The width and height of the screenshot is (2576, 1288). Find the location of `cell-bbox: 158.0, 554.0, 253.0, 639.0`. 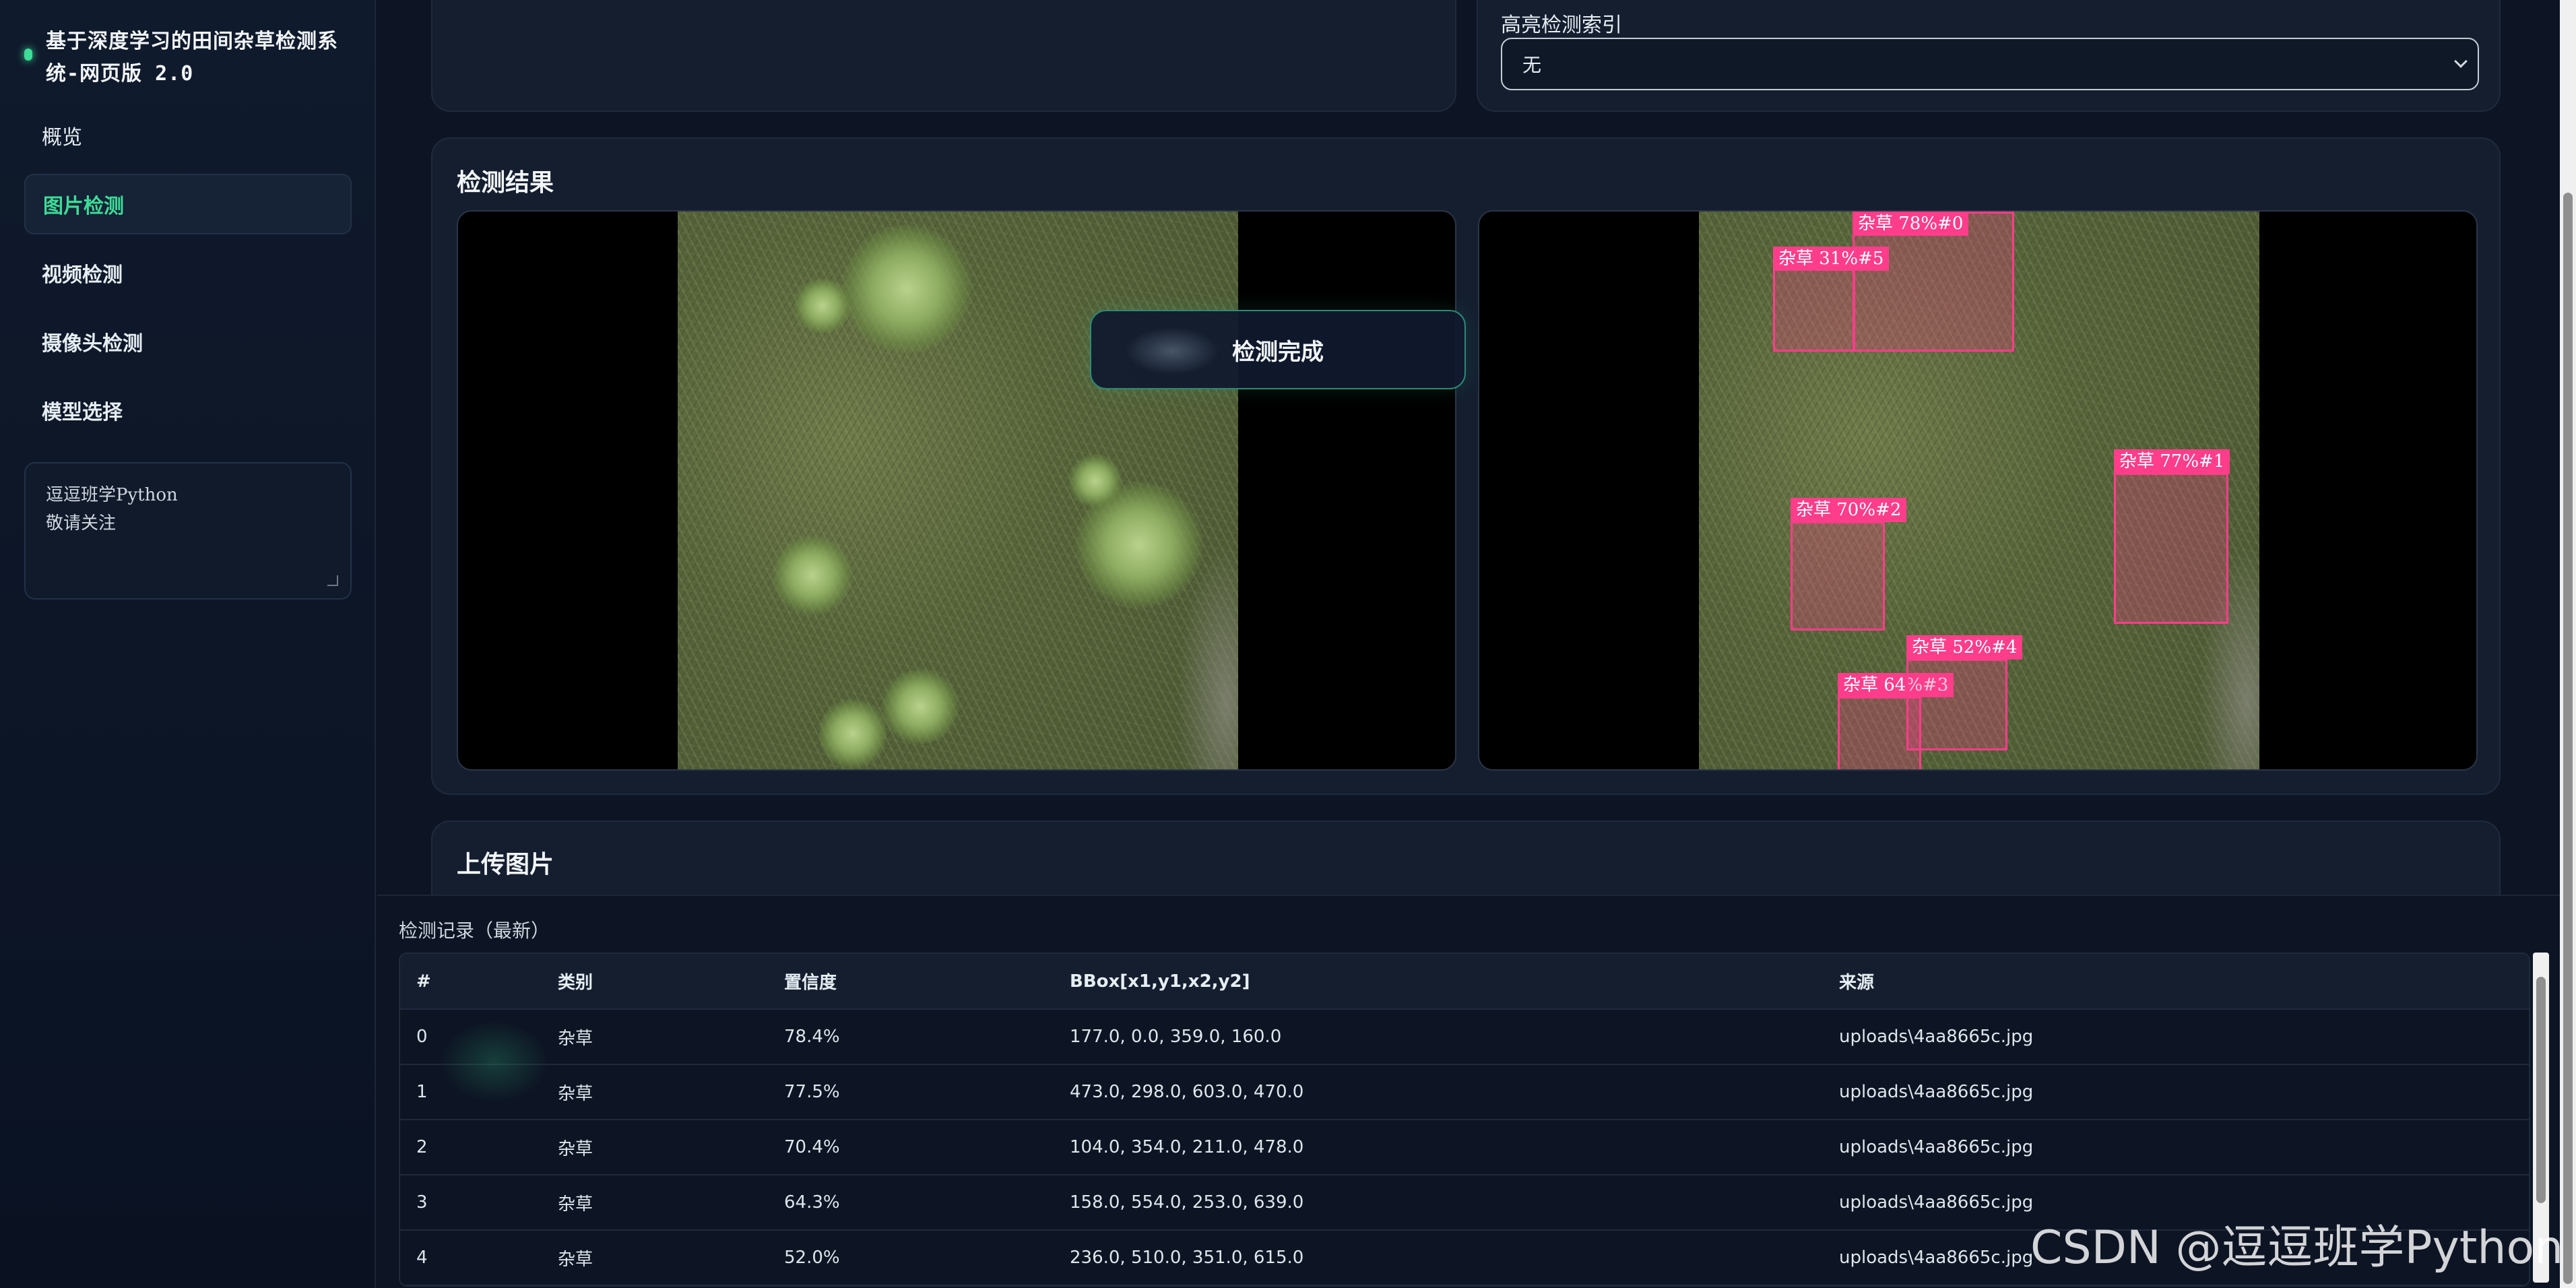

cell-bbox: 158.0, 554.0, 253.0, 639.0 is located at coordinates (1439, 1203).